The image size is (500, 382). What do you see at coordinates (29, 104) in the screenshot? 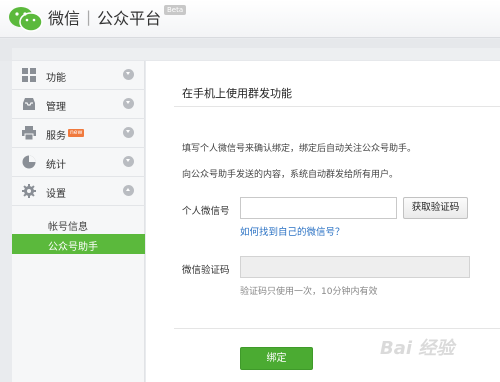
I see `inbox-icon` at bounding box center [29, 104].